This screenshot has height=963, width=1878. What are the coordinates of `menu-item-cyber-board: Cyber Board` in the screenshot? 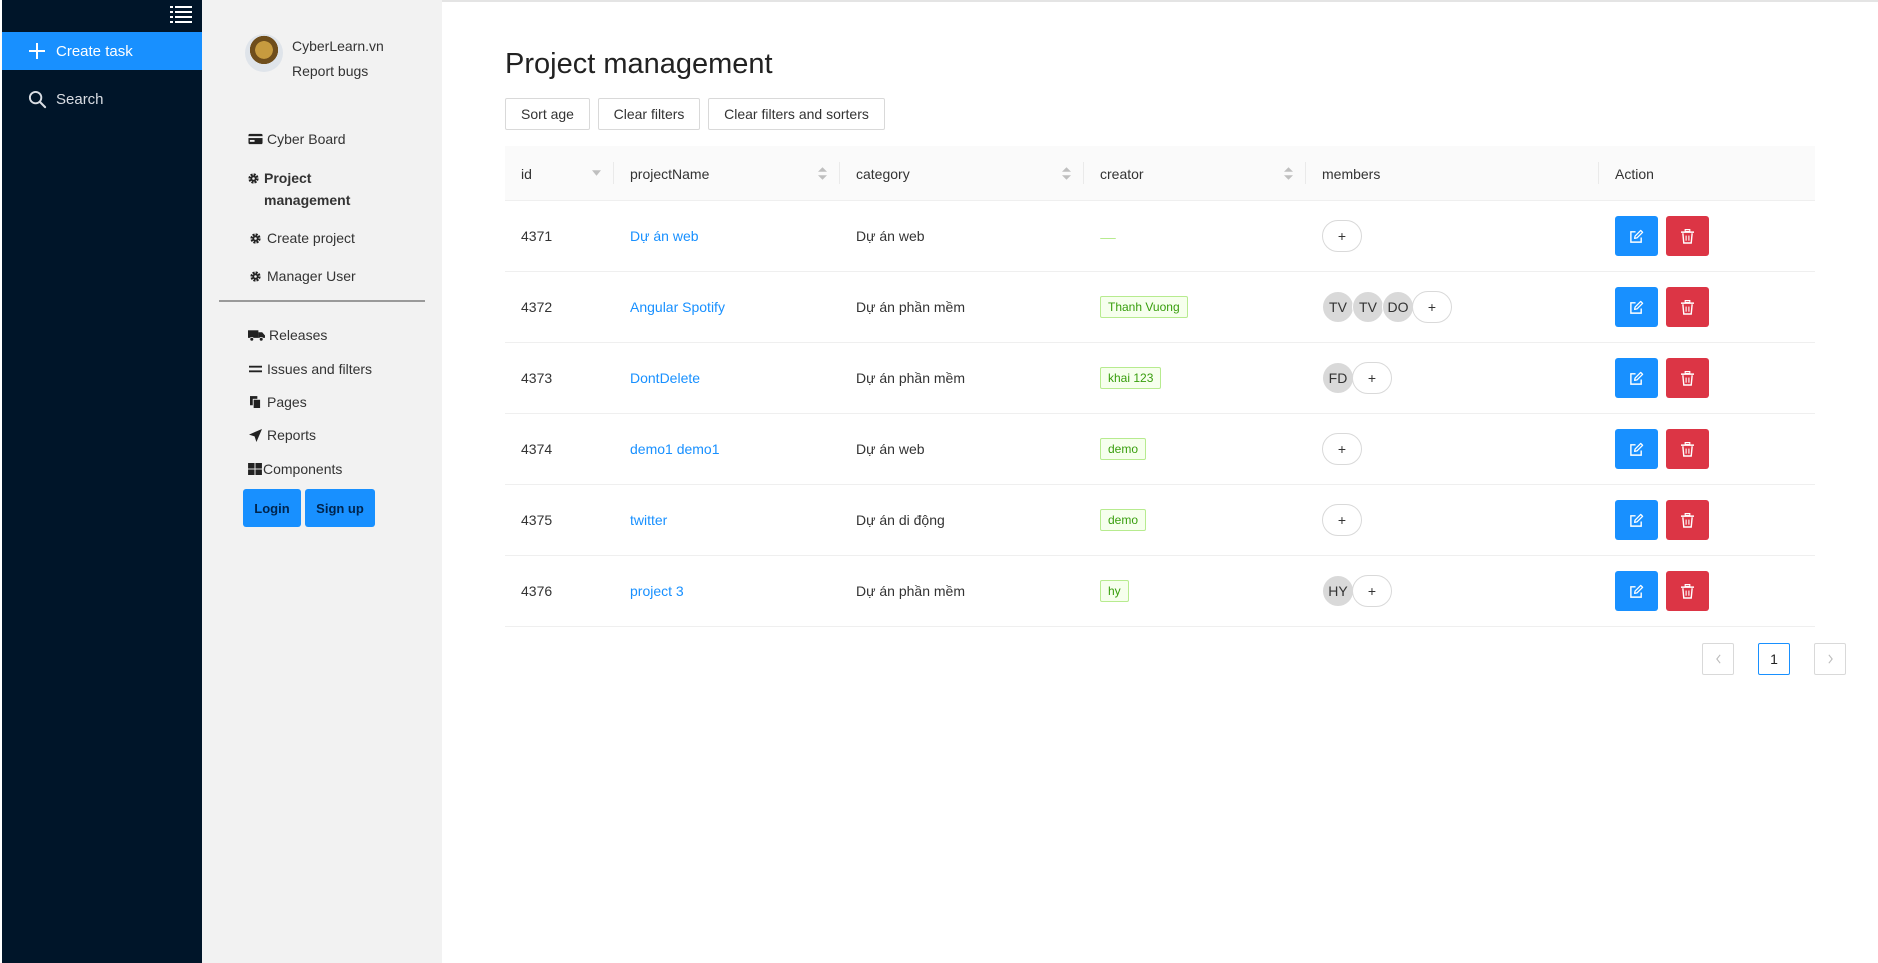 It's located at (296, 139).